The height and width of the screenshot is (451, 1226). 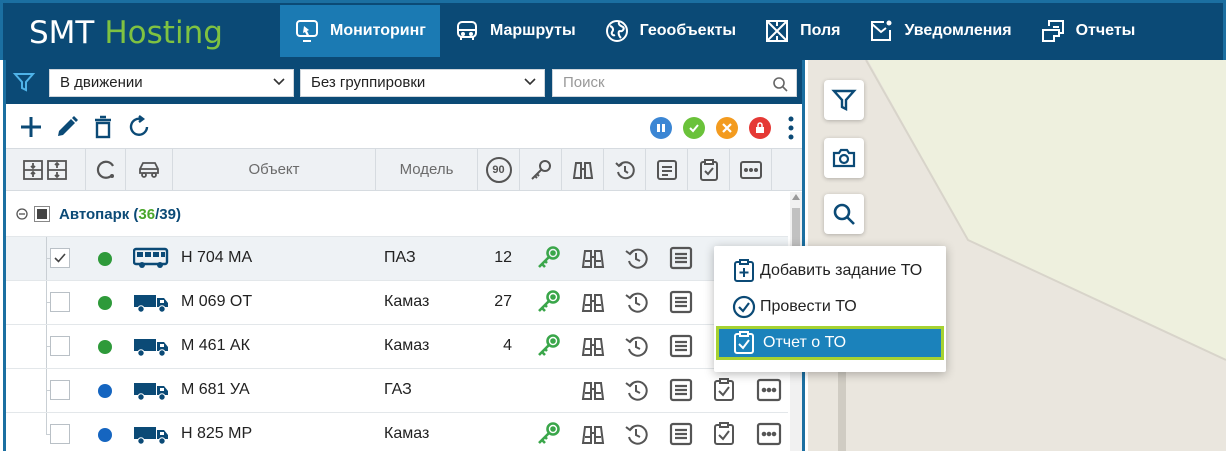 What do you see at coordinates (427, 169) in the screenshot?
I see `model-column-header: Модель` at bounding box center [427, 169].